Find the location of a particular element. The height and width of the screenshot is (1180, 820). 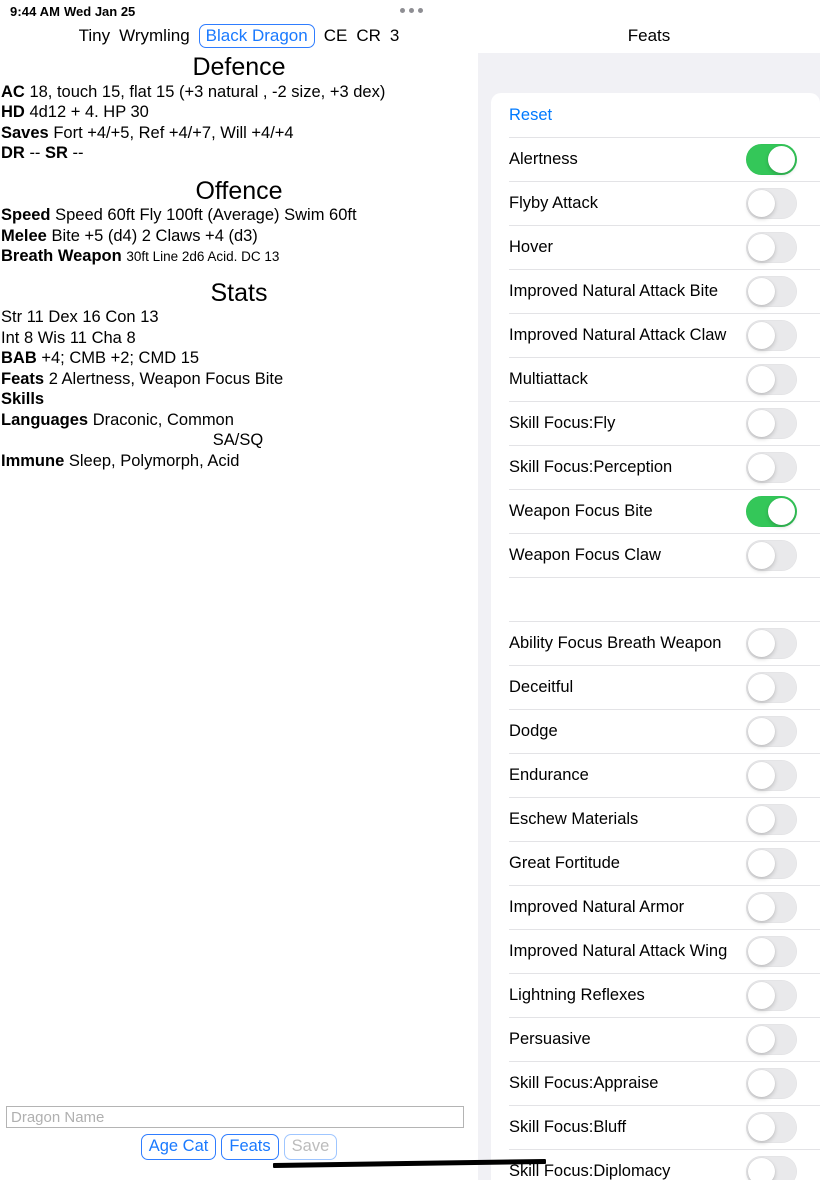

status-time: 9:44 AM is located at coordinates (35, 11).